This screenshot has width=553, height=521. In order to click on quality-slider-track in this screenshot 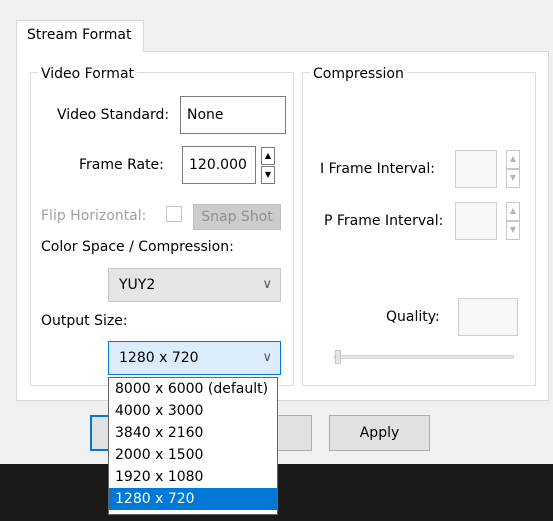, I will do `click(424, 357)`.